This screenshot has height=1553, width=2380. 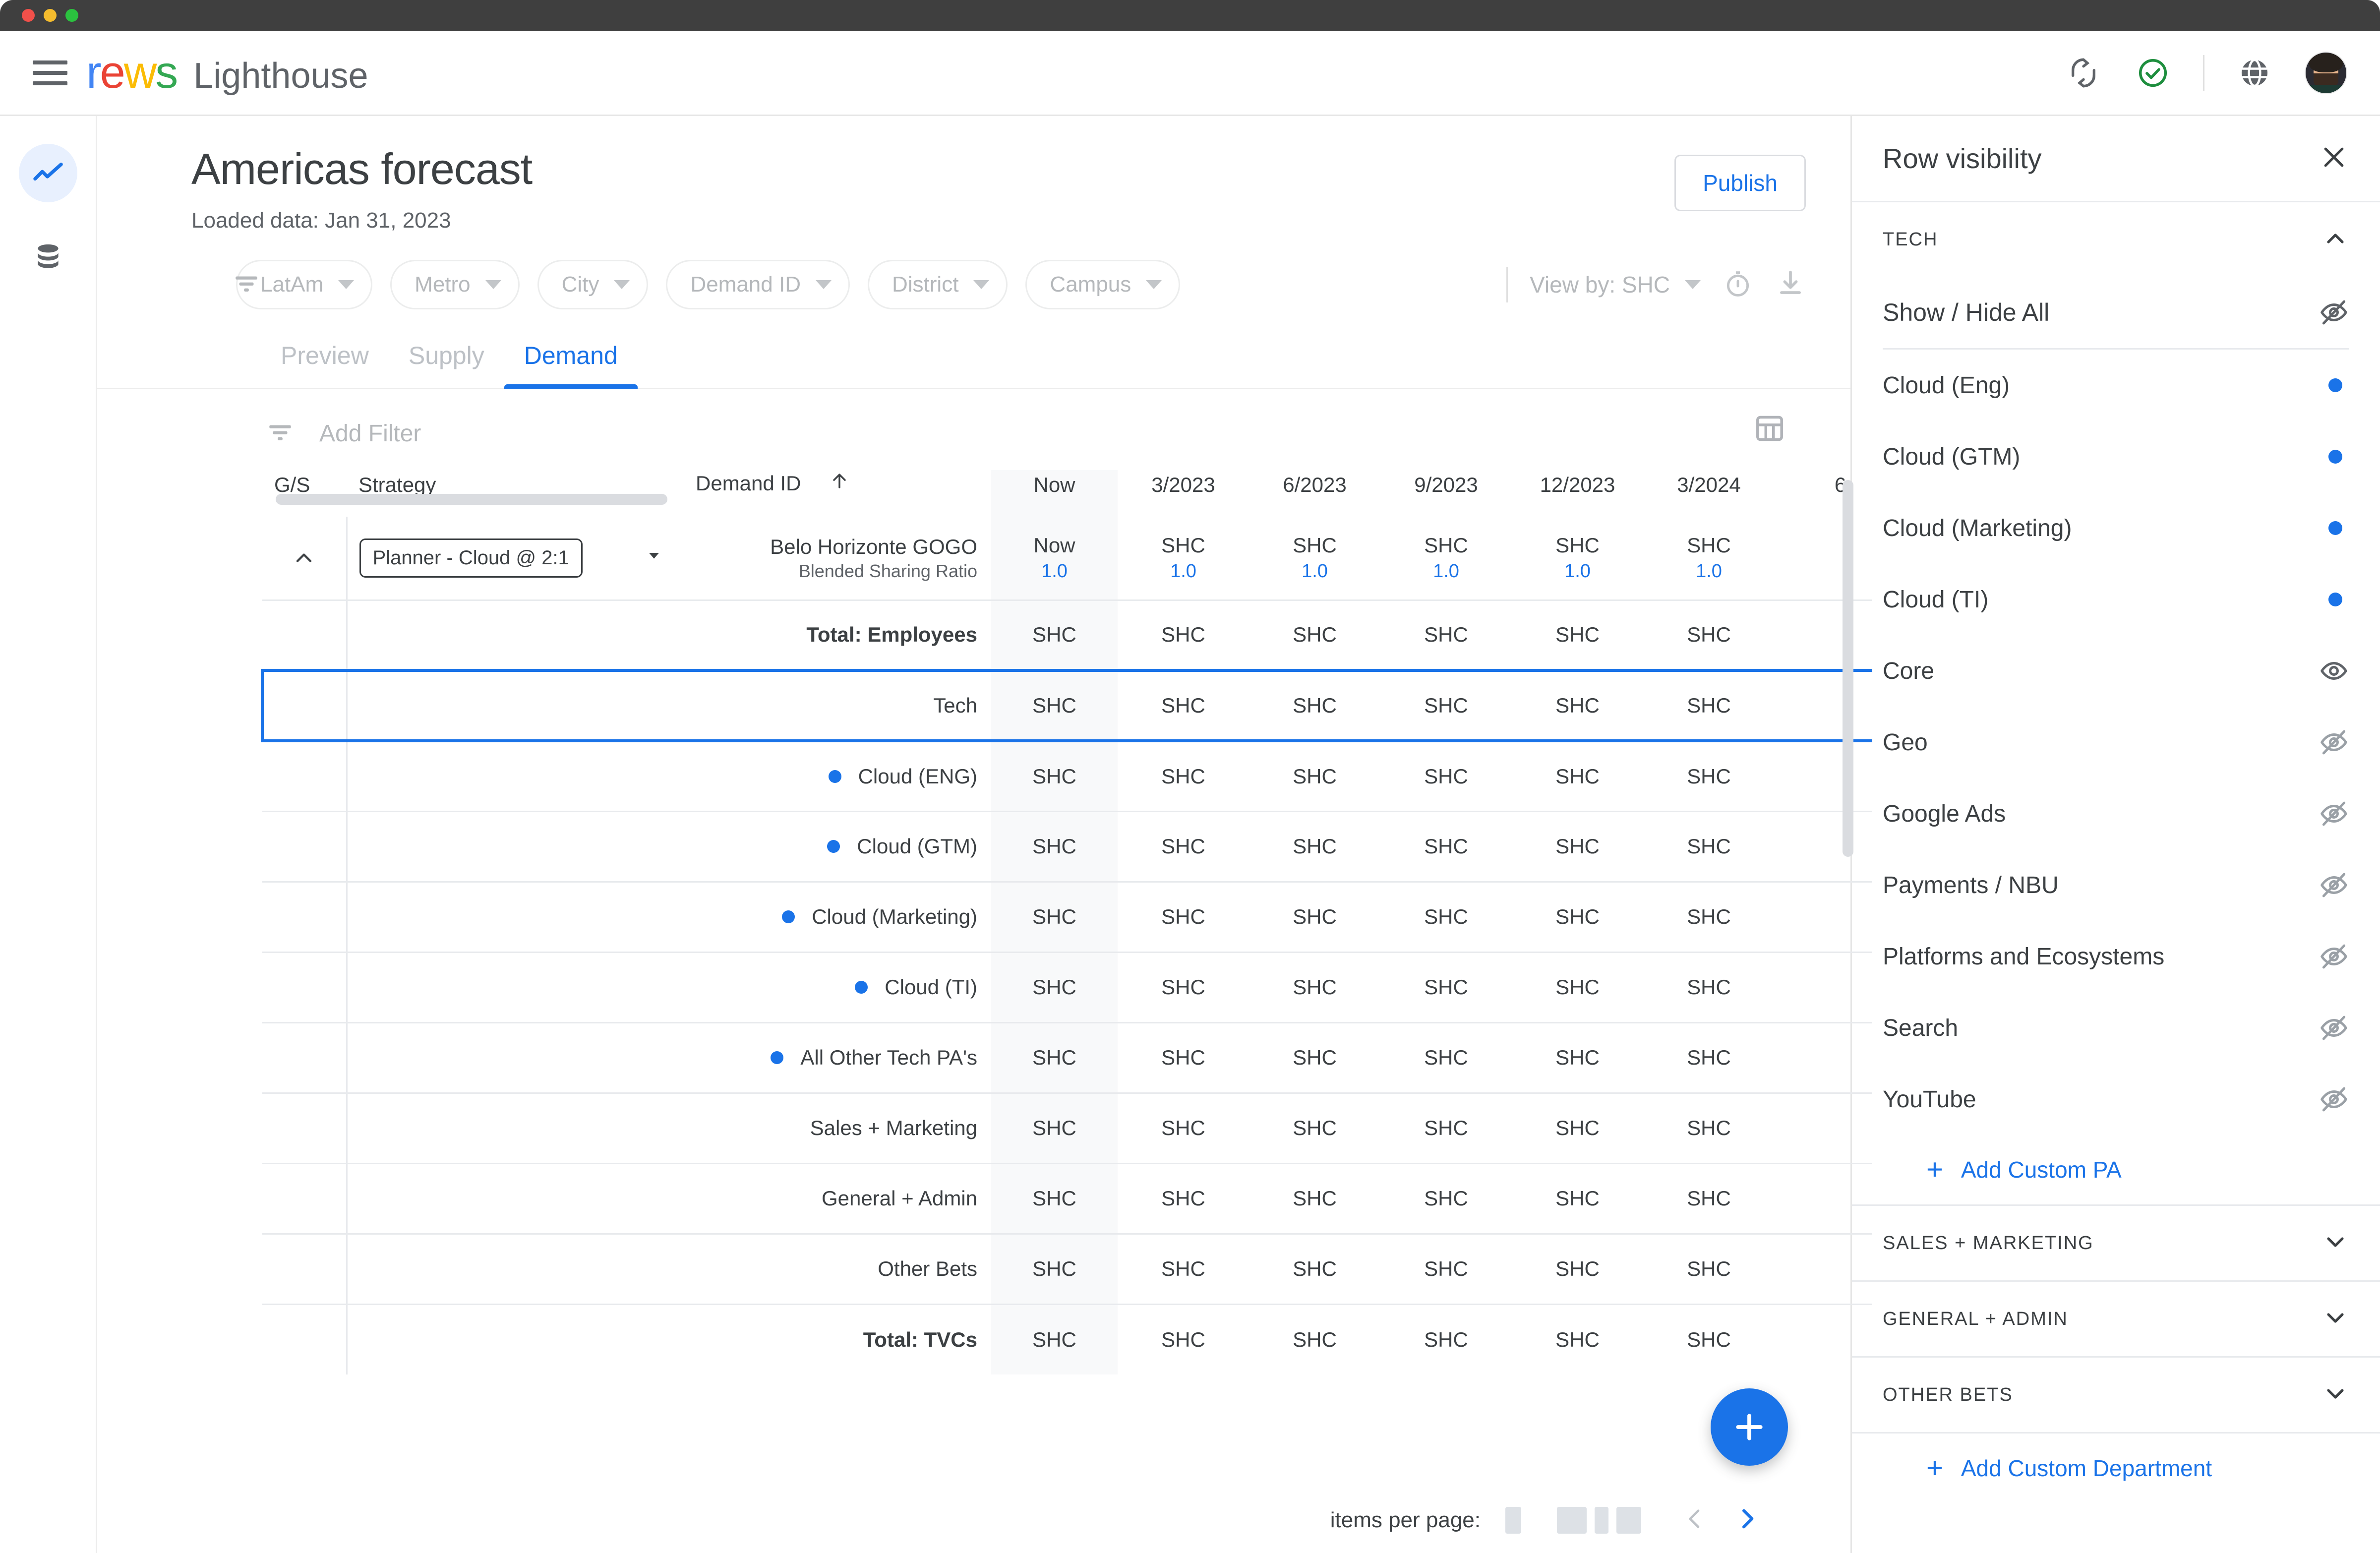 What do you see at coordinates (2153, 73) in the screenshot?
I see `check-circle-icon` at bounding box center [2153, 73].